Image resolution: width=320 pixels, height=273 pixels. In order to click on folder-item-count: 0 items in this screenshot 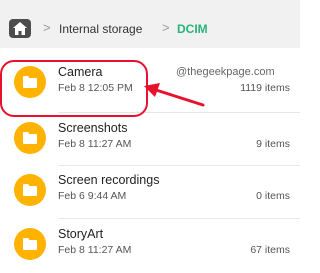, I will do `click(273, 196)`.